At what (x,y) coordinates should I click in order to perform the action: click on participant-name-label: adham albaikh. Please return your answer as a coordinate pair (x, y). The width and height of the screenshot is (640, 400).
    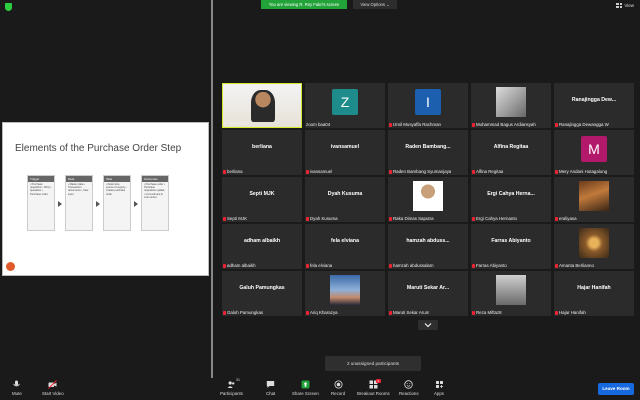
    Looking at the image, I should click on (239, 265).